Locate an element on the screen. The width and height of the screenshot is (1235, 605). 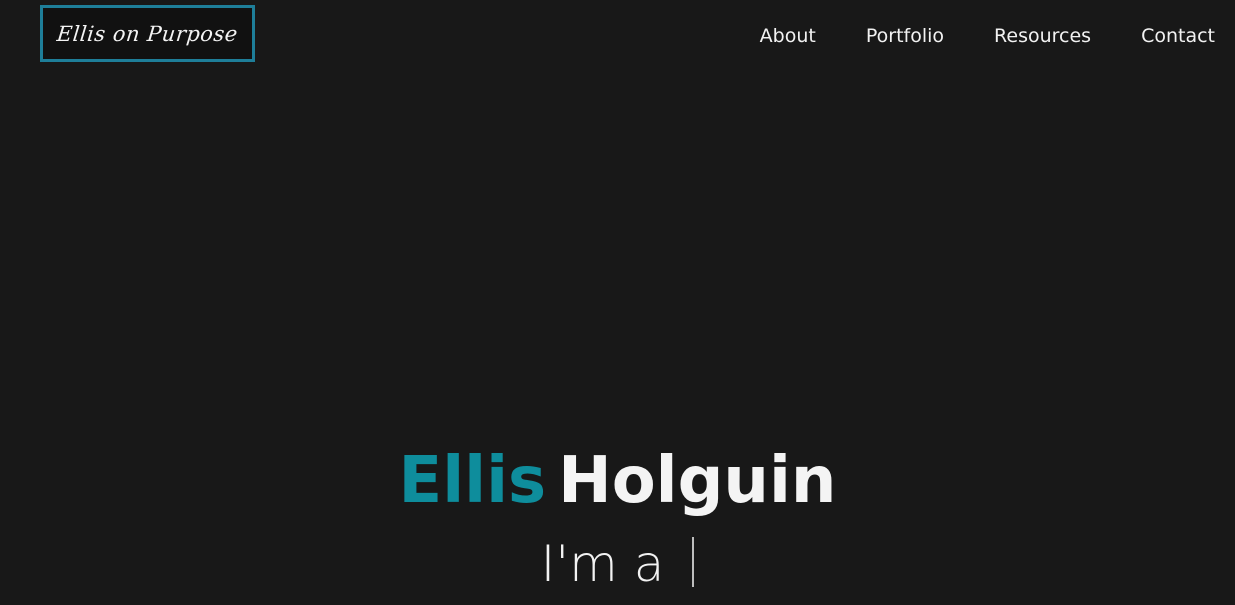
typing-cursor is located at coordinates (693, 562).